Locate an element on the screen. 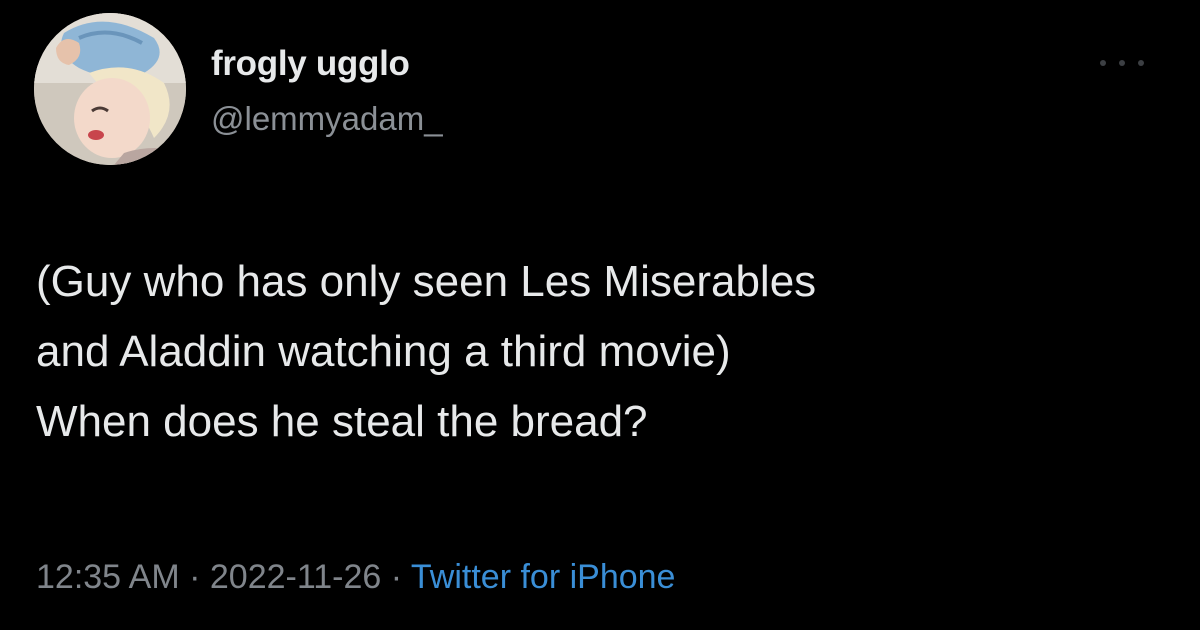 Image resolution: width=1200 pixels, height=630 pixels. avatar-image is located at coordinates (110, 89).